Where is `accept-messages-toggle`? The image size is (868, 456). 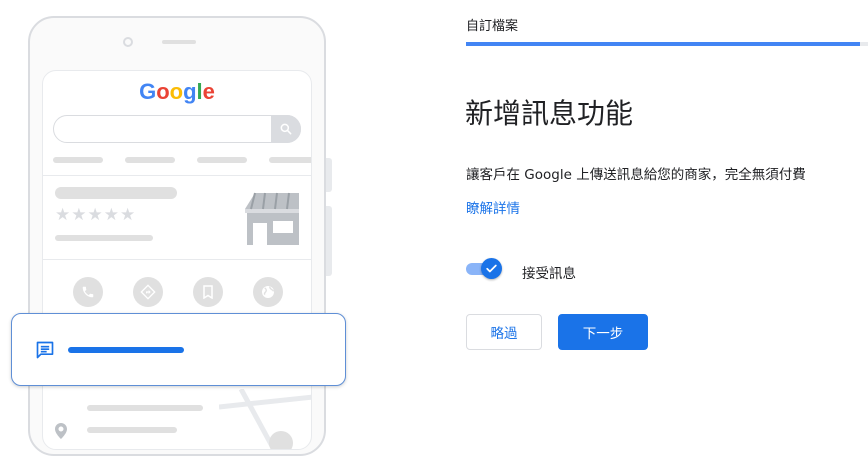
accept-messages-toggle is located at coordinates (484, 269).